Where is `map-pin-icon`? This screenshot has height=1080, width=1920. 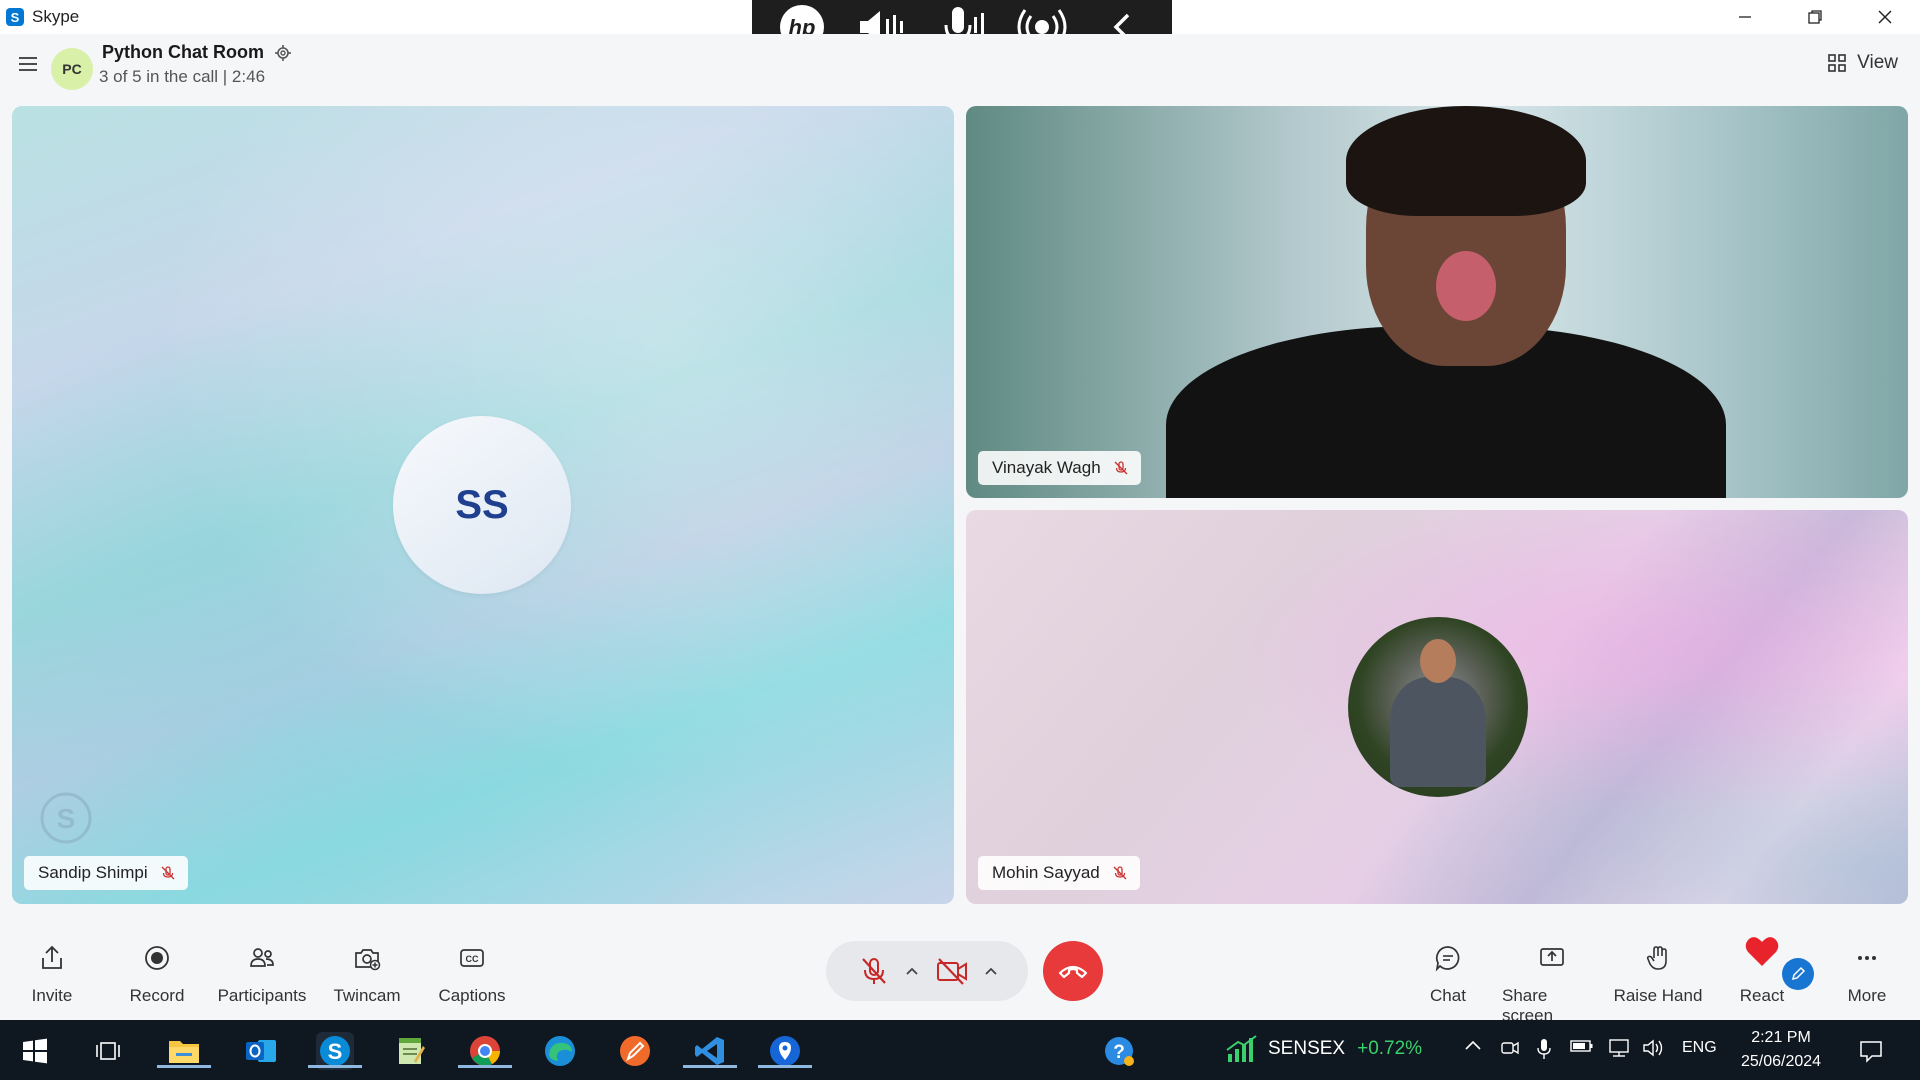
map-pin-icon is located at coordinates (785, 1051).